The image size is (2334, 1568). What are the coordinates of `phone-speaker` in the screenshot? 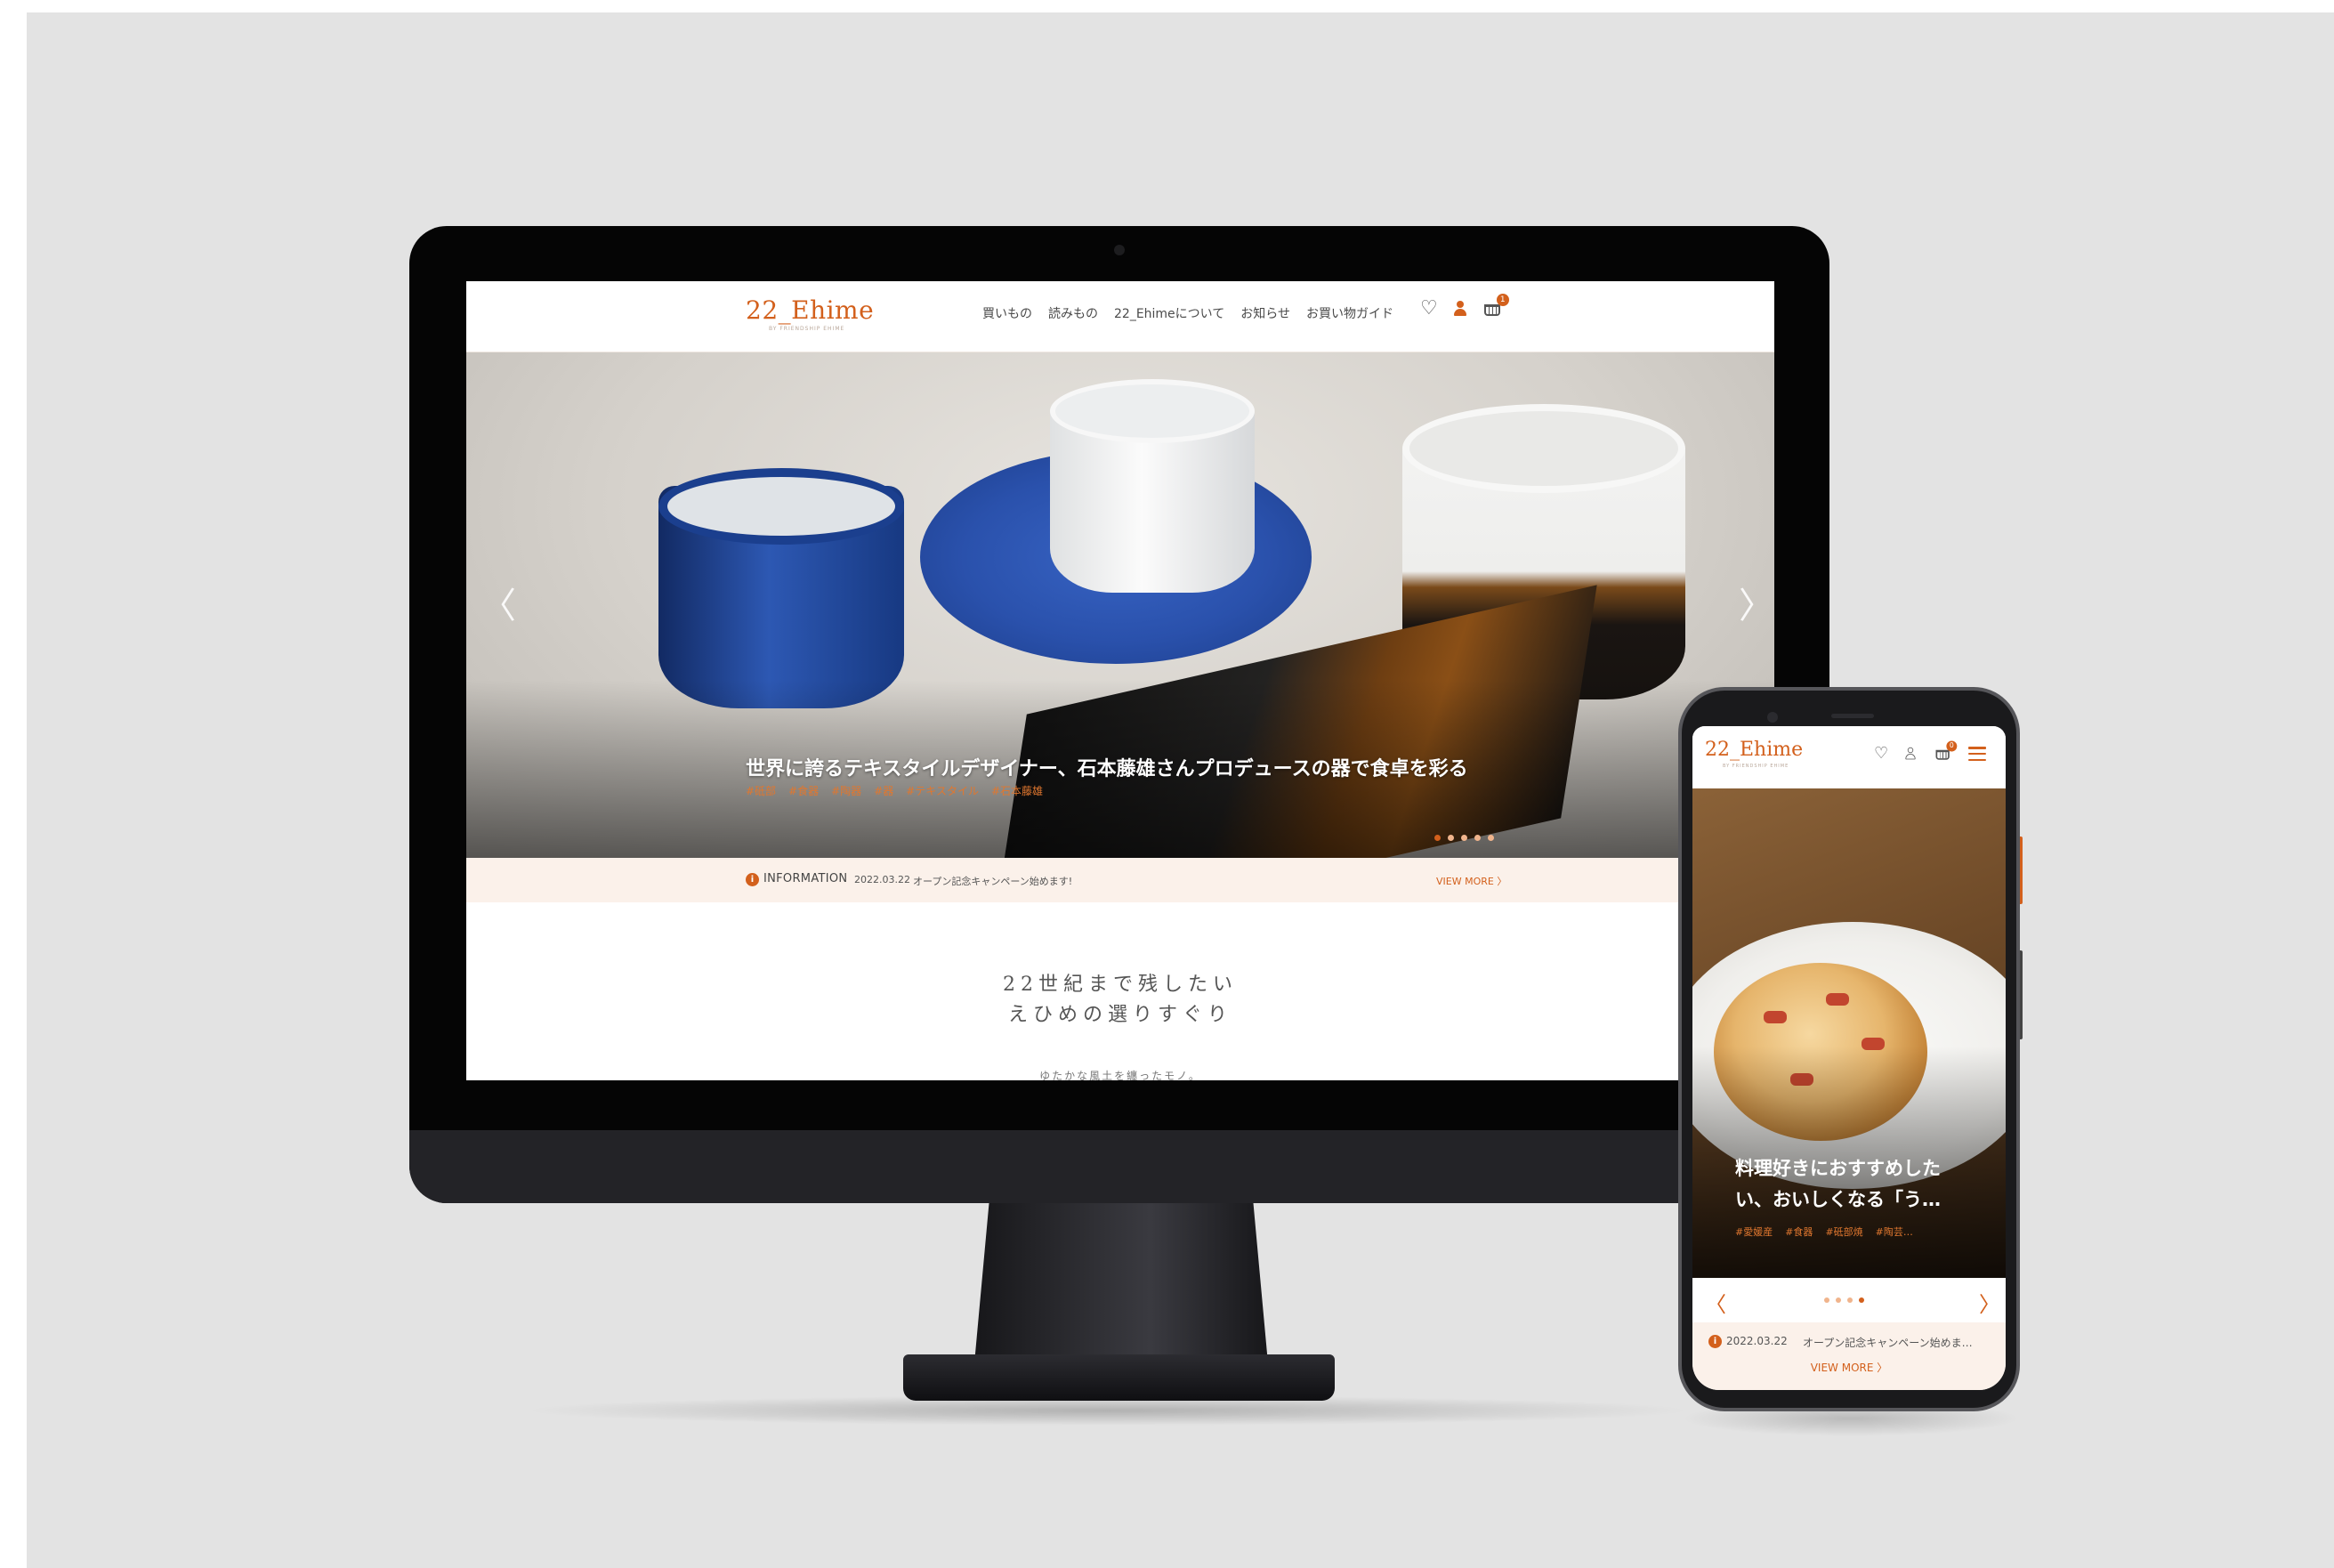 It's located at (1852, 716).